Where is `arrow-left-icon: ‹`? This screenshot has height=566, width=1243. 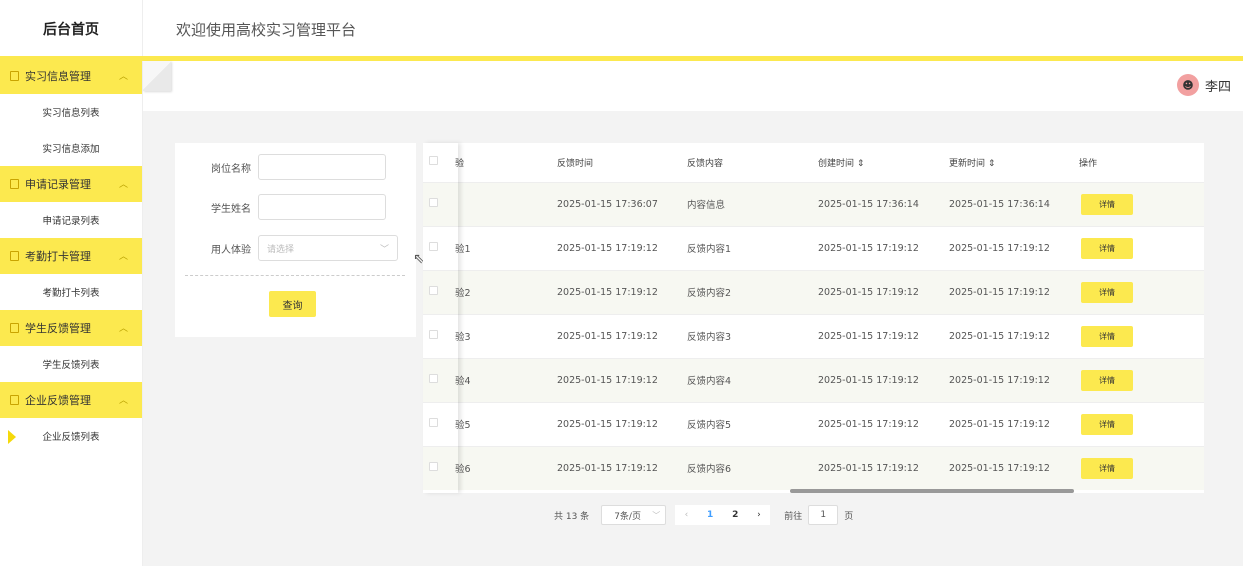 arrow-left-icon: ‹ is located at coordinates (687, 515).